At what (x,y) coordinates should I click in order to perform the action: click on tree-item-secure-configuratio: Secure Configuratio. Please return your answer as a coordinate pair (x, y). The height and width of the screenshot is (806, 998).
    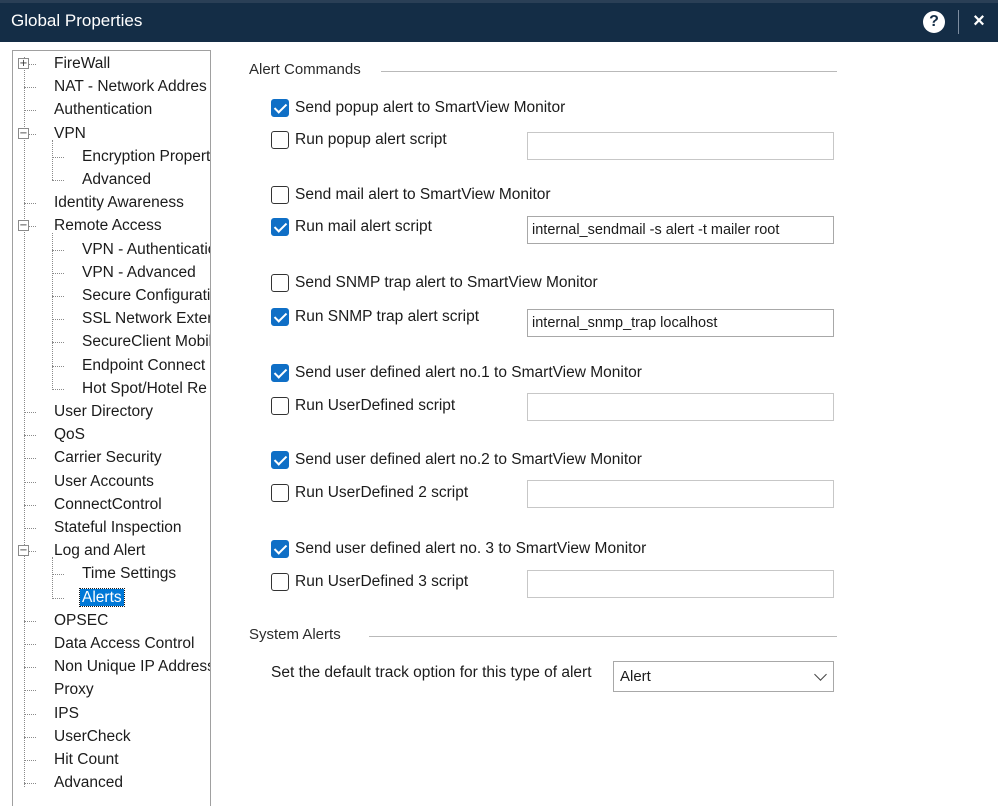
    Looking at the image, I should click on (145, 295).